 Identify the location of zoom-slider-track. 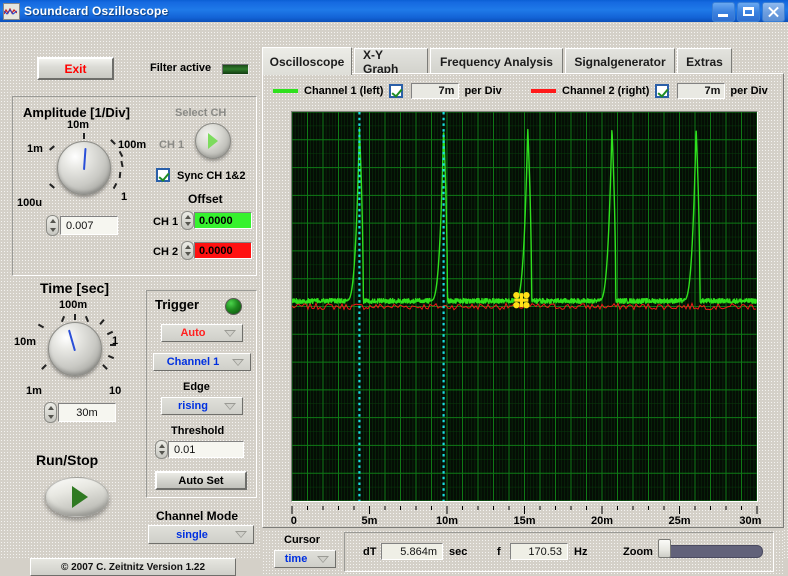
(712, 551).